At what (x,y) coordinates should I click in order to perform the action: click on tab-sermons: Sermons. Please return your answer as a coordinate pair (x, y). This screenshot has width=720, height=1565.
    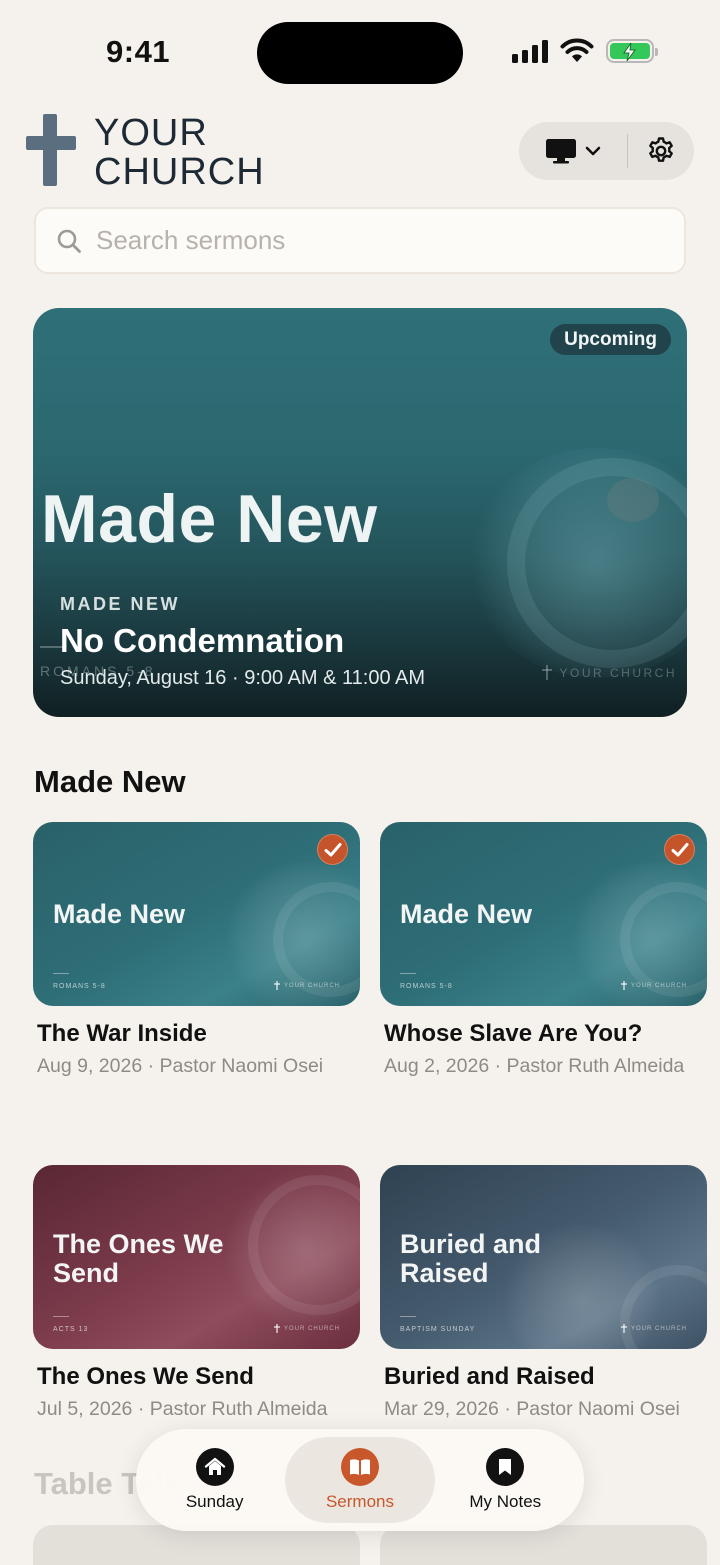
    Looking at the image, I should click on (360, 1480).